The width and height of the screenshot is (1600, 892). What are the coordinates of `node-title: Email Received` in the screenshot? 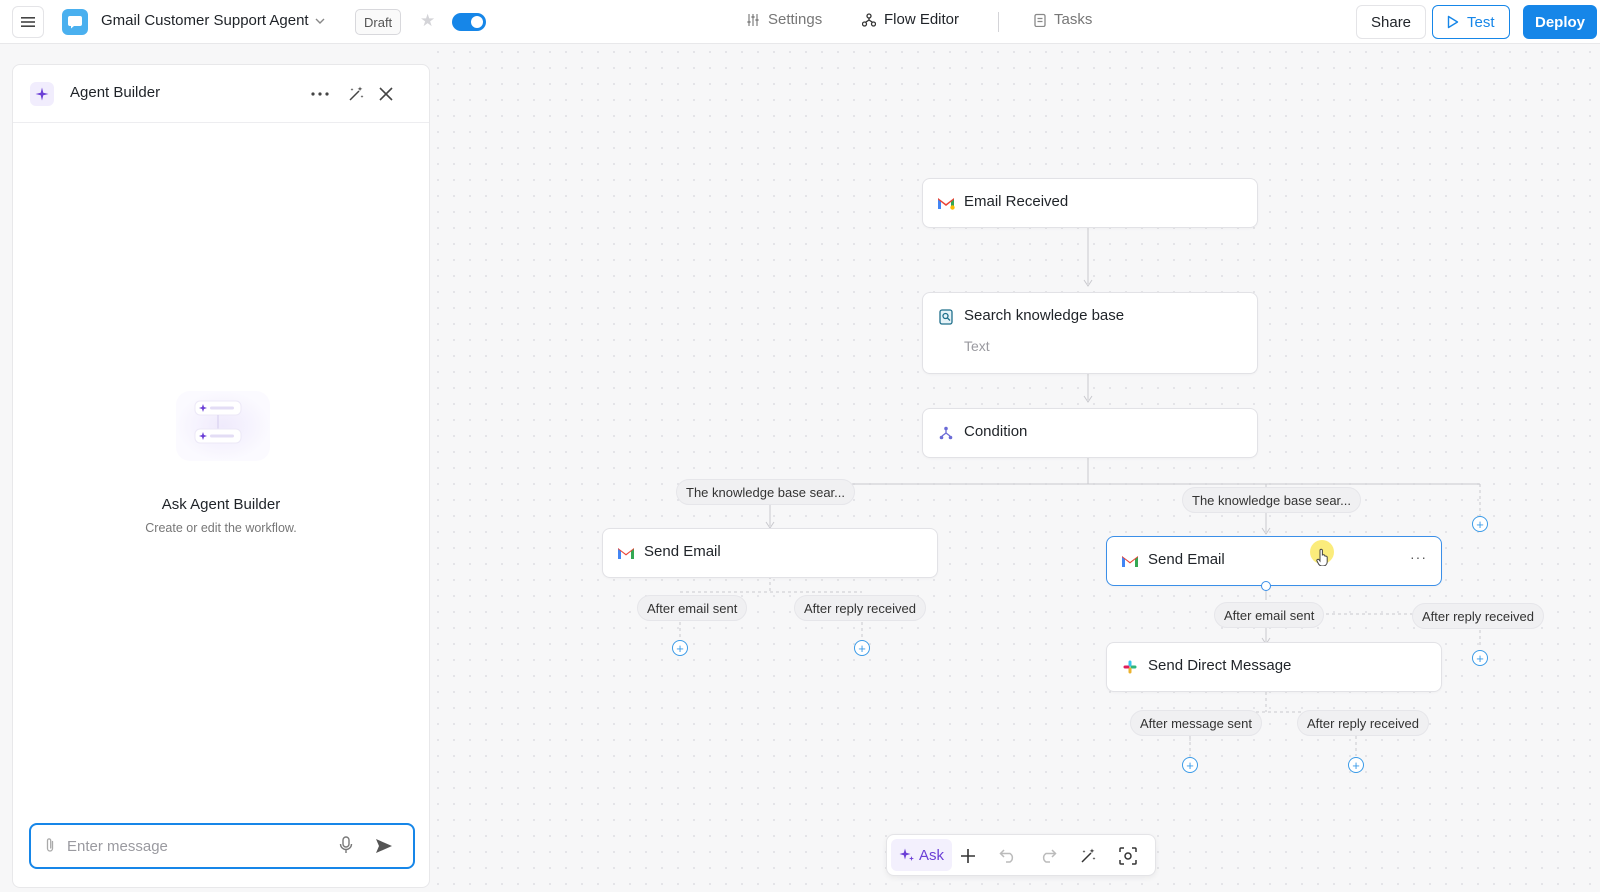 It's located at (1016, 201).